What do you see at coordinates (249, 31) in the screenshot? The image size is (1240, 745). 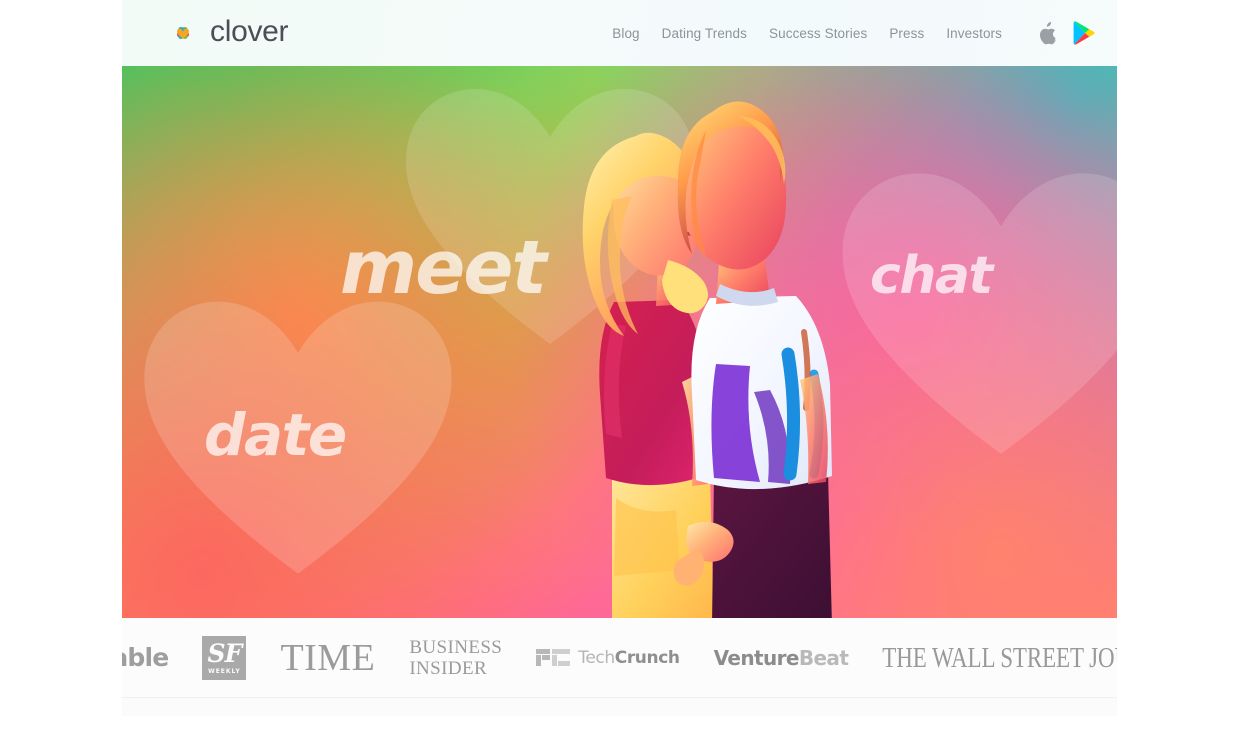 I see `brand-name: clover` at bounding box center [249, 31].